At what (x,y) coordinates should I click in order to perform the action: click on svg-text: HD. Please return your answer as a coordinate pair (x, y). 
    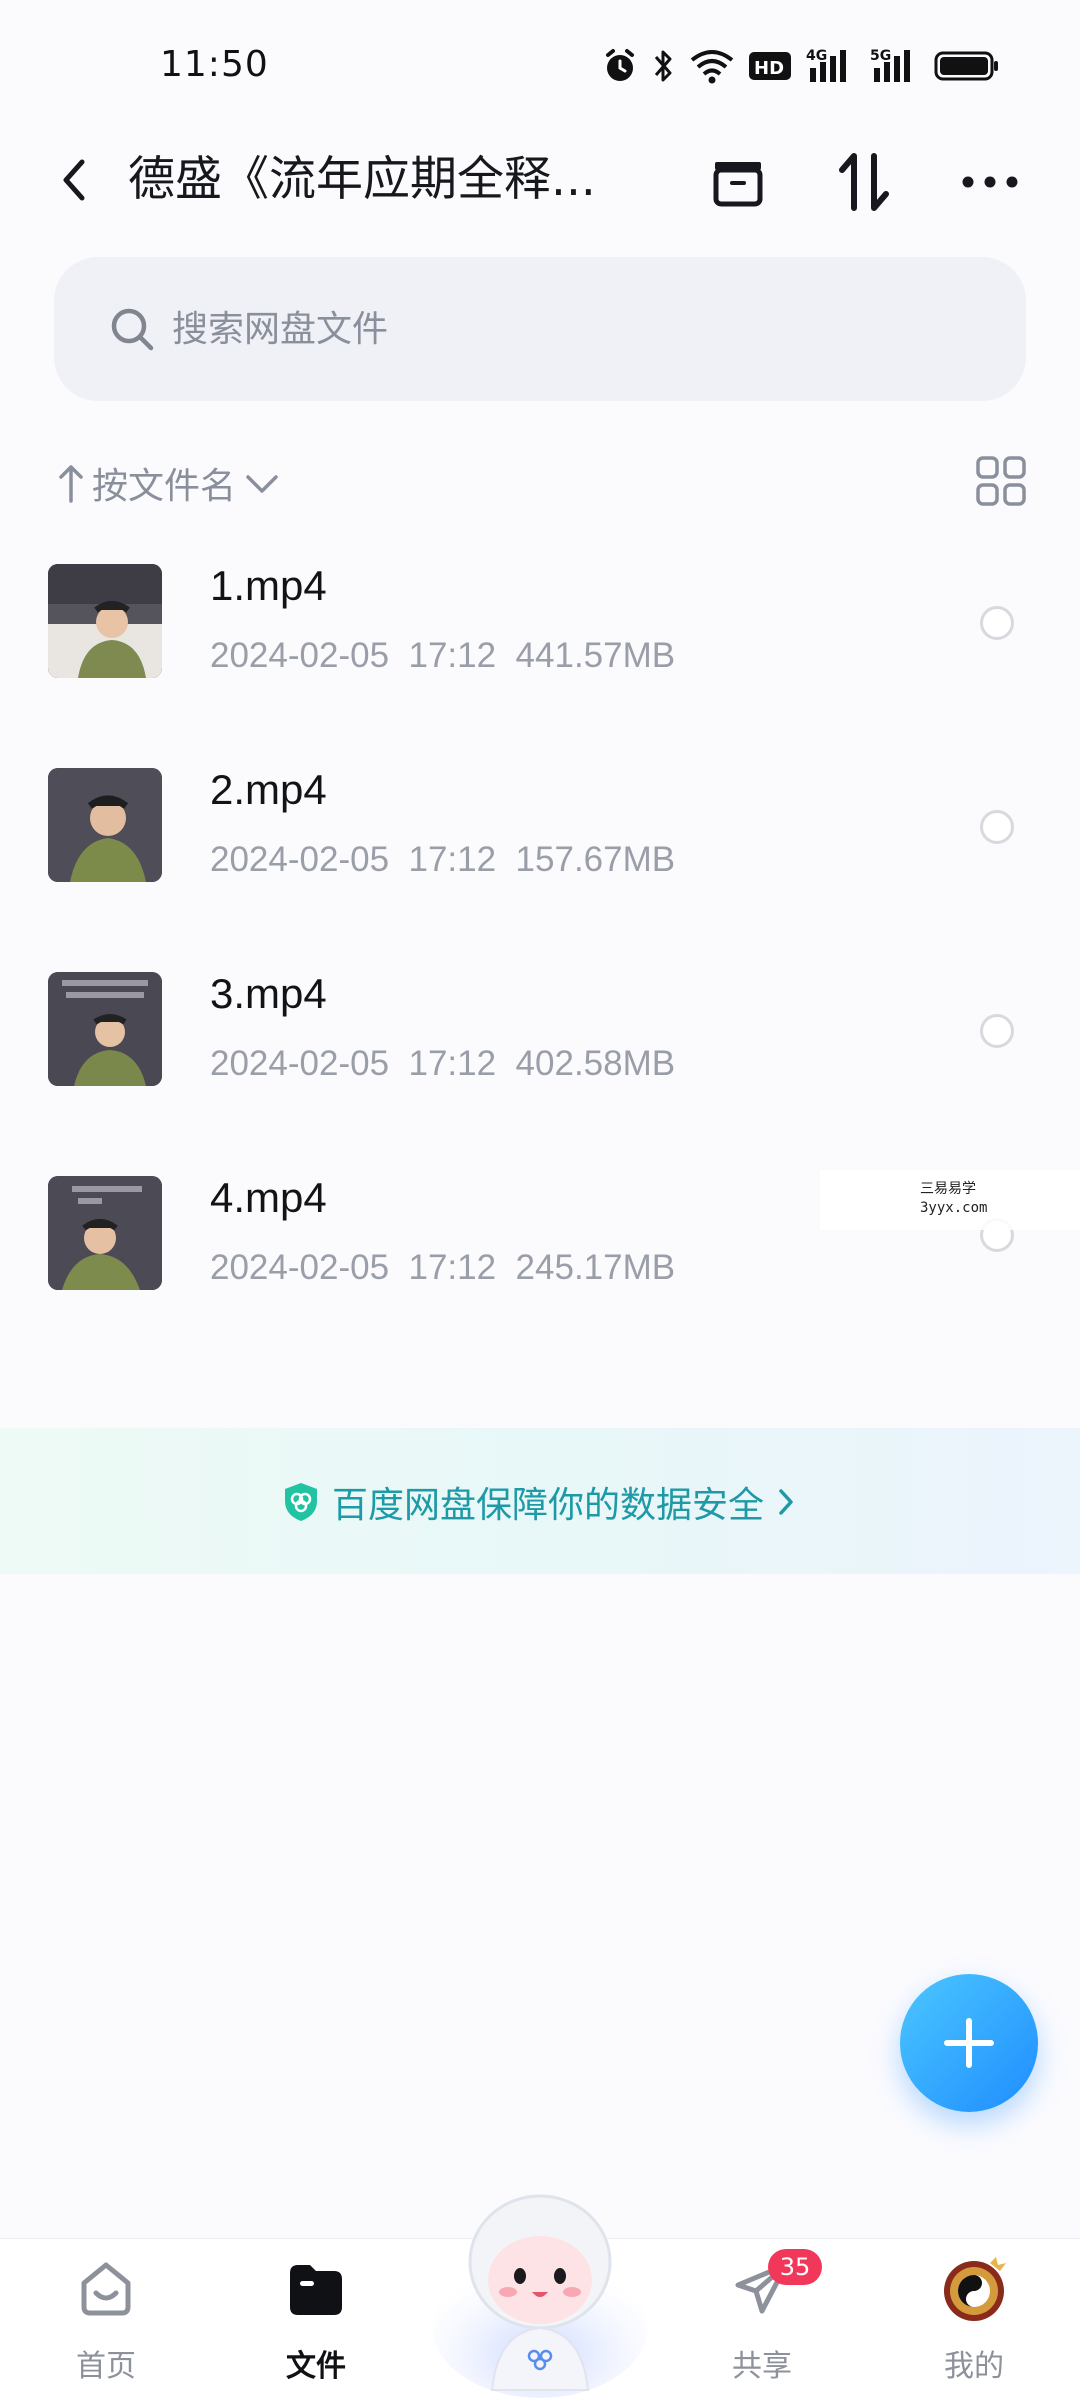
    Looking at the image, I should click on (769, 68).